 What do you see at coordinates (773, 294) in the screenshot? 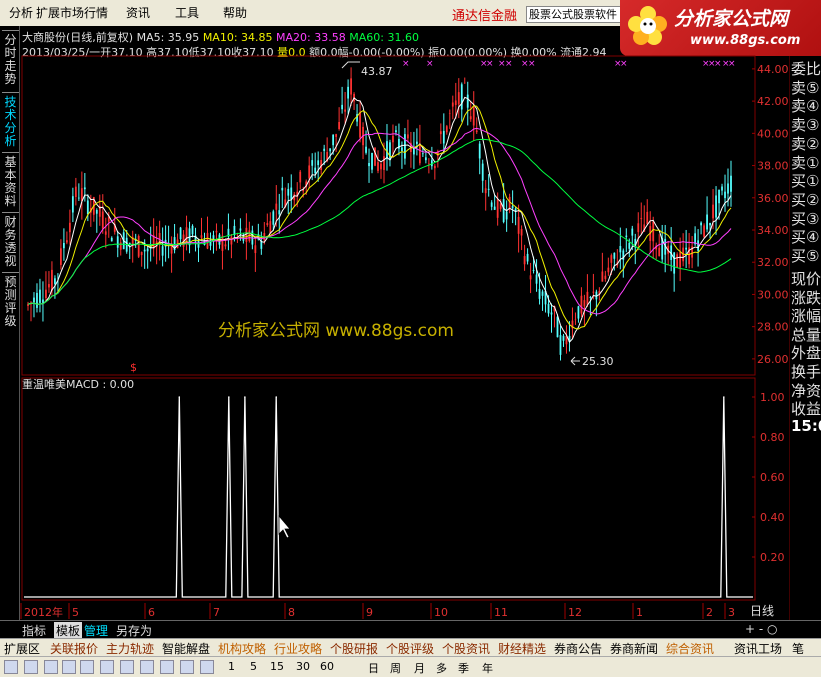
I see `price-tick-label: 30.00` at bounding box center [773, 294].